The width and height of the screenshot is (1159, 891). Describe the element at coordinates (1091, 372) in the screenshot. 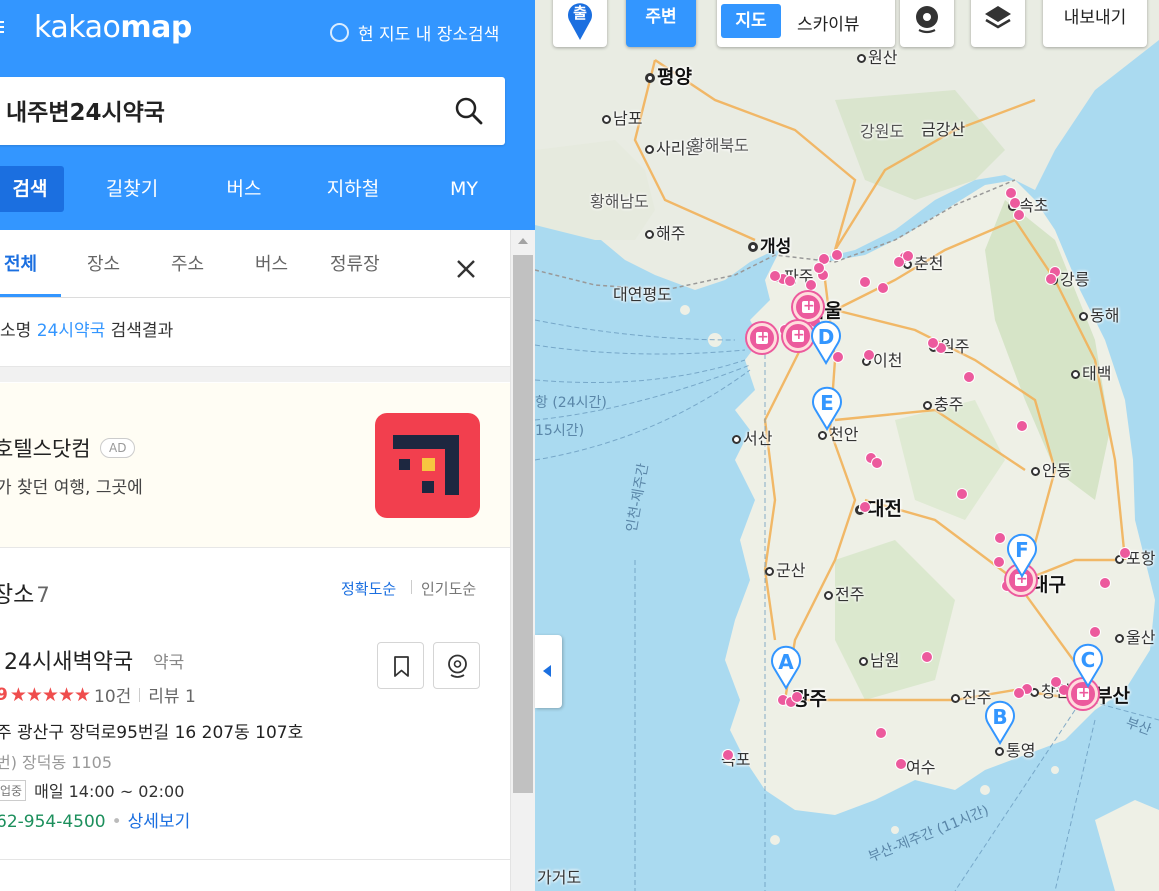

I see `map-label-taebaek: 태백` at that location.